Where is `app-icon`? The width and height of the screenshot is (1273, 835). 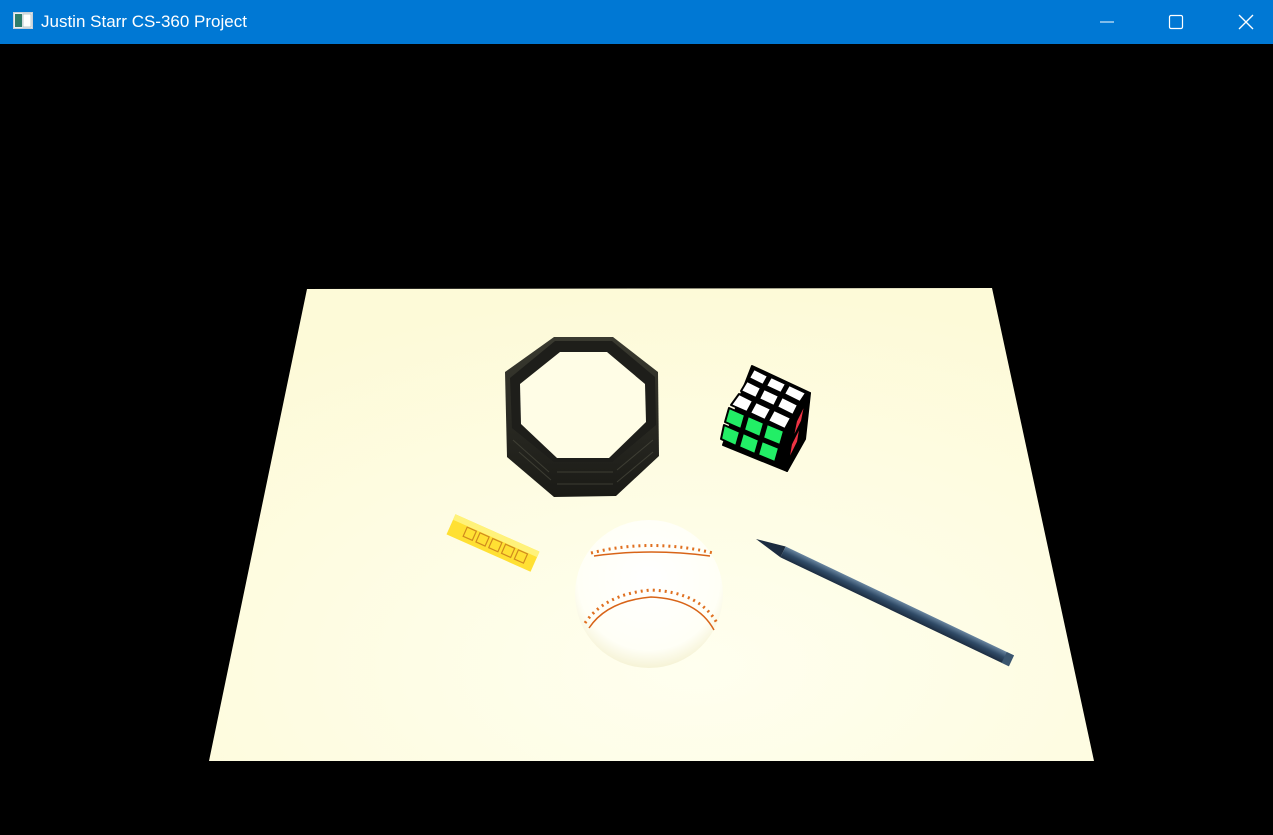
app-icon is located at coordinates (23, 20).